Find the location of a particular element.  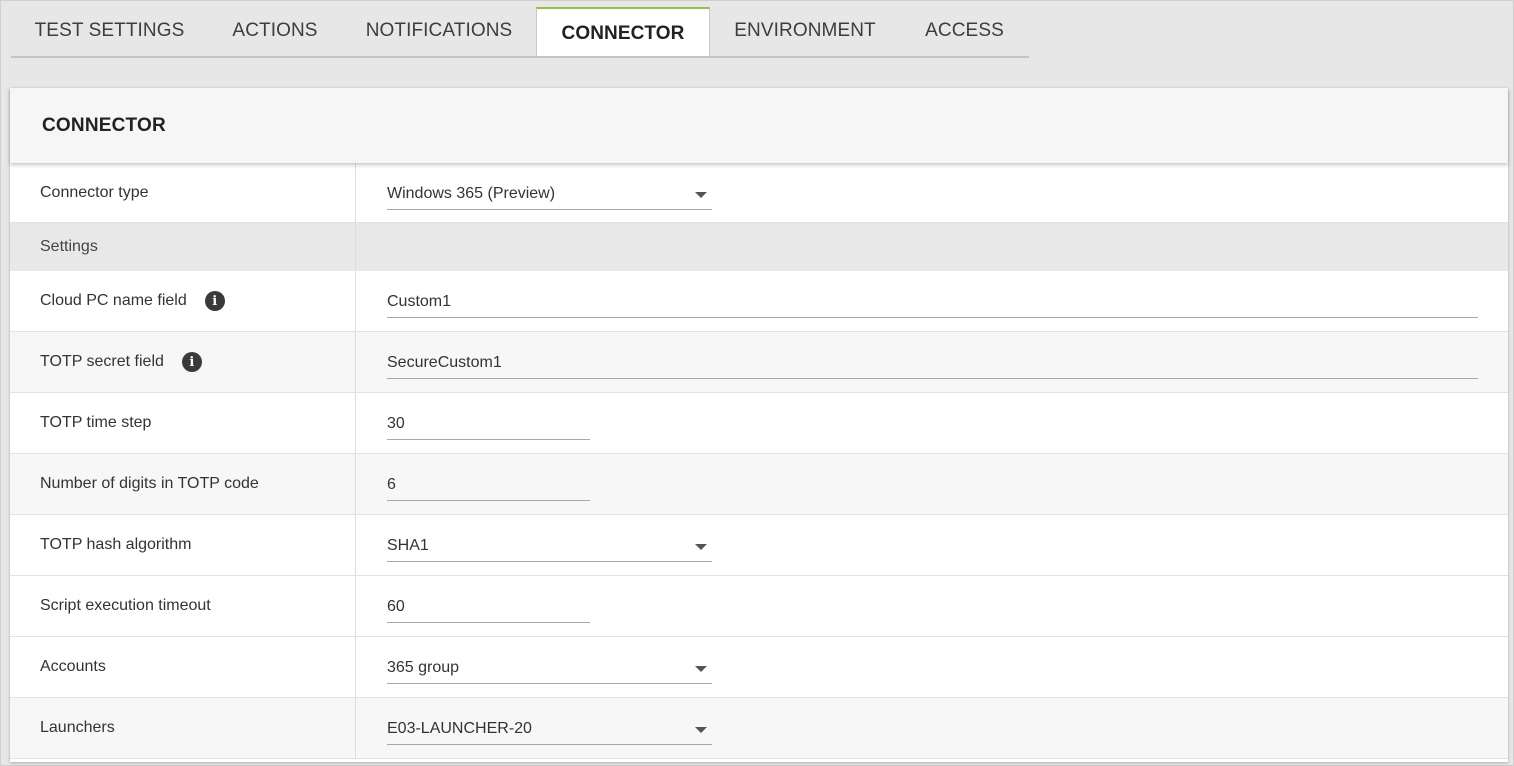

accounts-value: 365 group is located at coordinates (423, 667).